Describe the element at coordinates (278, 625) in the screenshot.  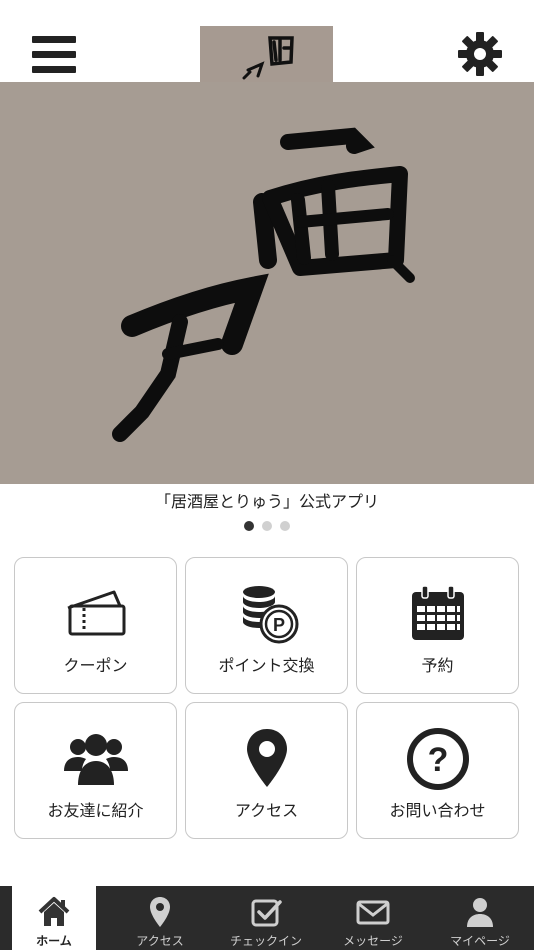
I see `svg-text: P` at that location.